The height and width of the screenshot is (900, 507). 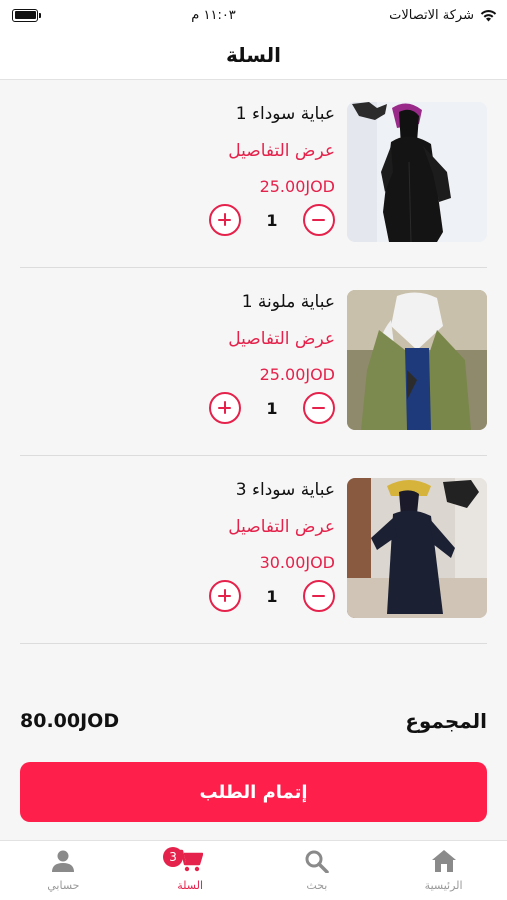 What do you see at coordinates (443, 885) in the screenshot?
I see `tab-label: الرئيسية` at bounding box center [443, 885].